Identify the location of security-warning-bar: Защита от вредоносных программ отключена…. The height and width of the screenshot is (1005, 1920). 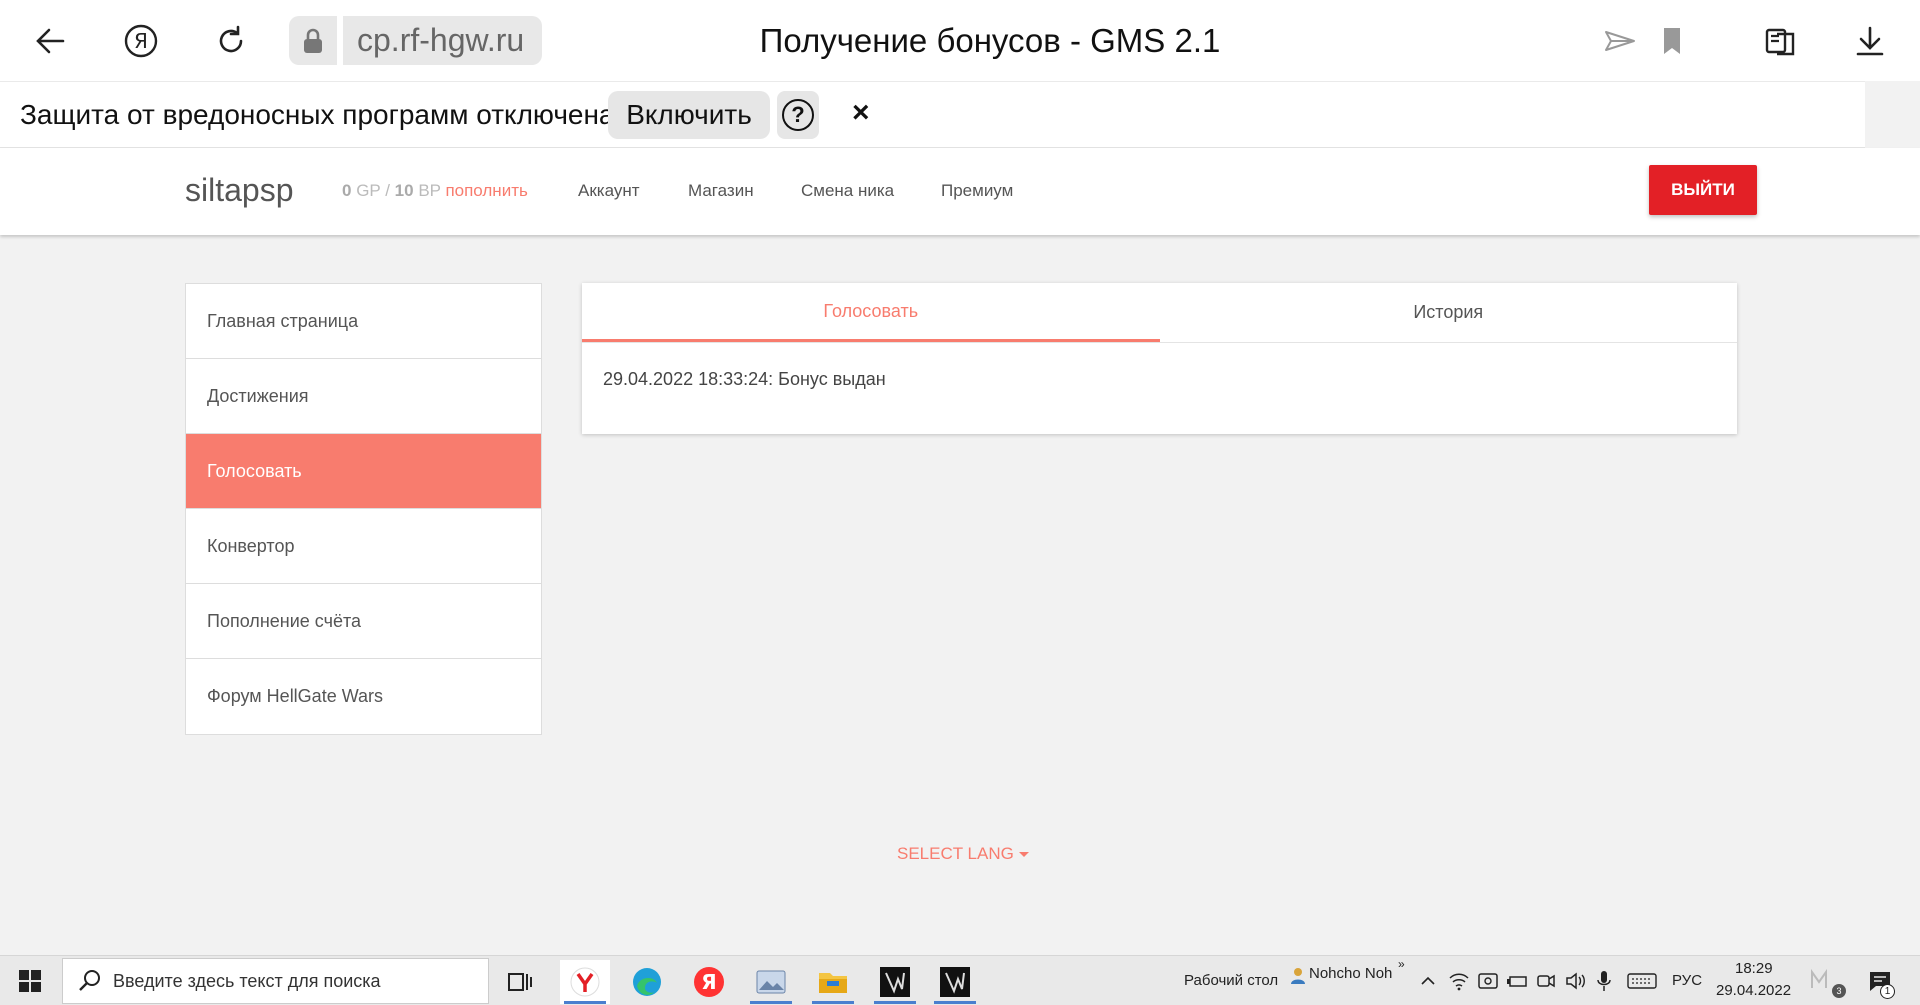
(932, 114).